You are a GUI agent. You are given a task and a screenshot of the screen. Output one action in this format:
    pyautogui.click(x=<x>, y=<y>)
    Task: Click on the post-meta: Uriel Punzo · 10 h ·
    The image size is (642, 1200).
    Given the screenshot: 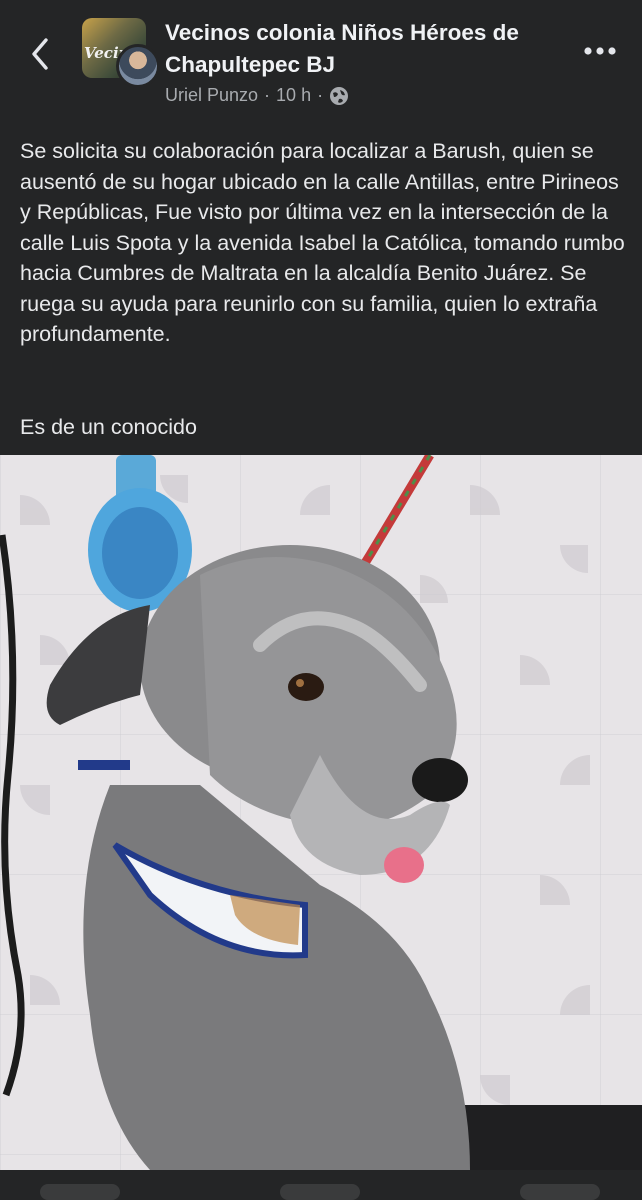 What is the action you would take?
    pyautogui.click(x=257, y=95)
    